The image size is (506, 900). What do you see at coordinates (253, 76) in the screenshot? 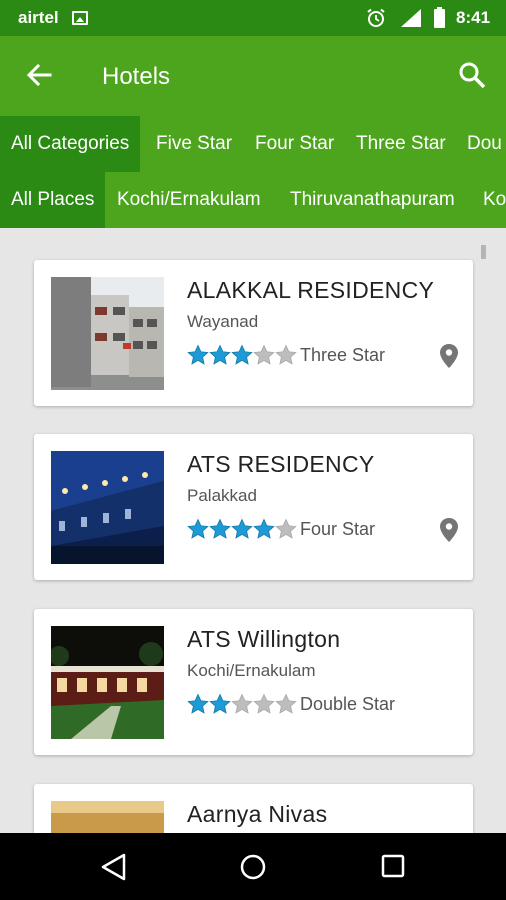
I see `app-bar: Hotels` at bounding box center [253, 76].